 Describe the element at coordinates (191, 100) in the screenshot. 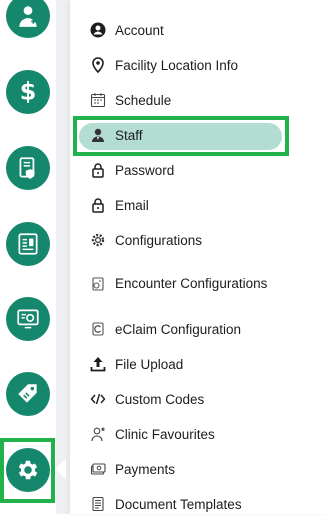

I see `menu-item-schedule: Schedule` at that location.